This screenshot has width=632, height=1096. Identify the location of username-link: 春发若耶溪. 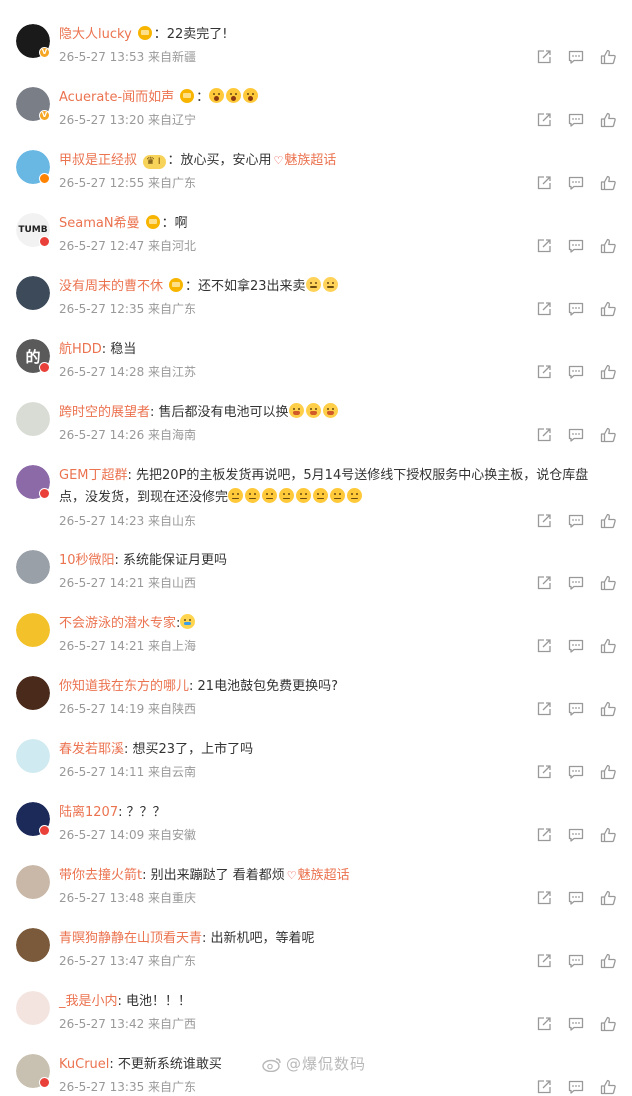
(91, 749).